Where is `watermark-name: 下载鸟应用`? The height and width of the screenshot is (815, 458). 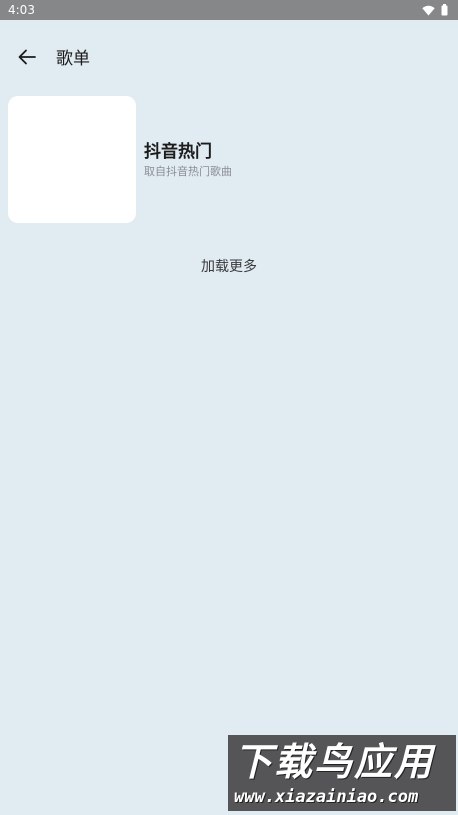 watermark-name: 下载鸟应用 is located at coordinates (334, 762).